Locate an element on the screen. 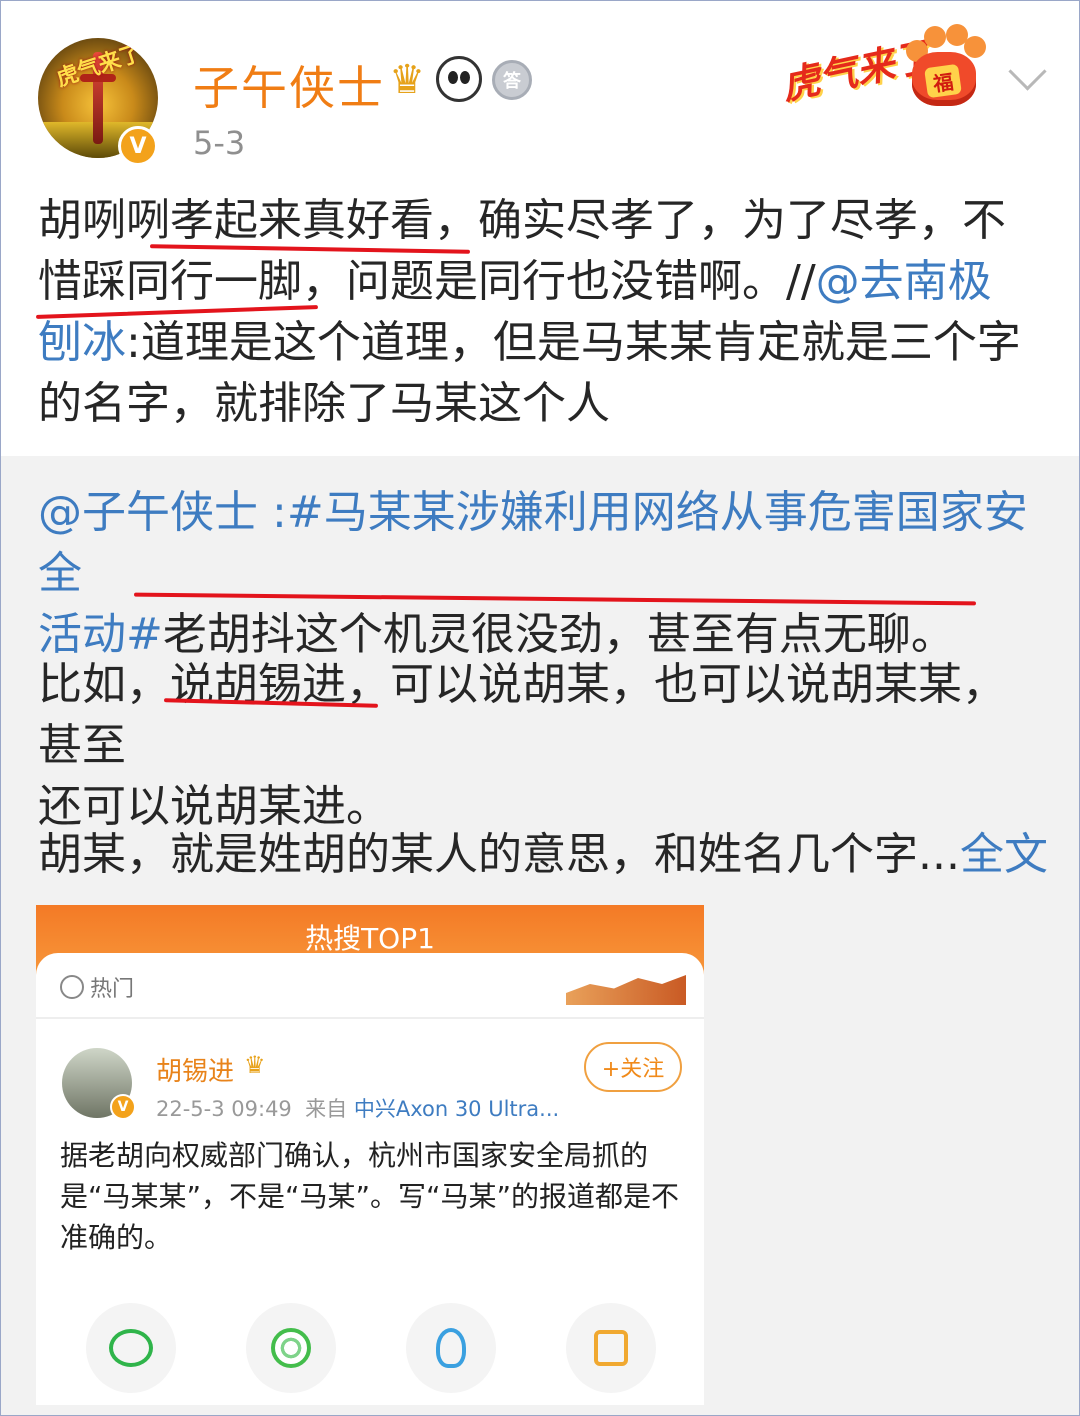 The width and height of the screenshot is (1080, 1416). mention-link: @去南极 is located at coordinates (904, 281).